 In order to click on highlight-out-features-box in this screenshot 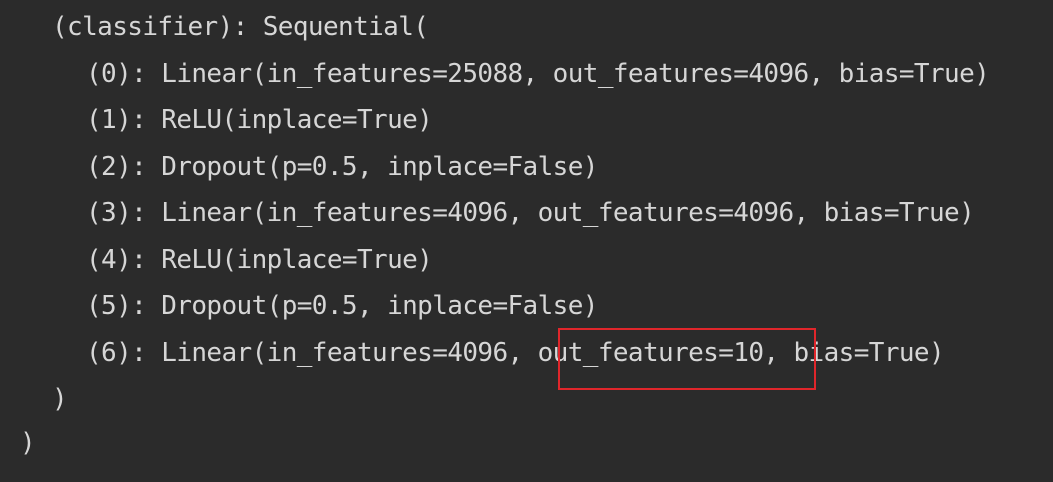, I will do `click(687, 359)`.